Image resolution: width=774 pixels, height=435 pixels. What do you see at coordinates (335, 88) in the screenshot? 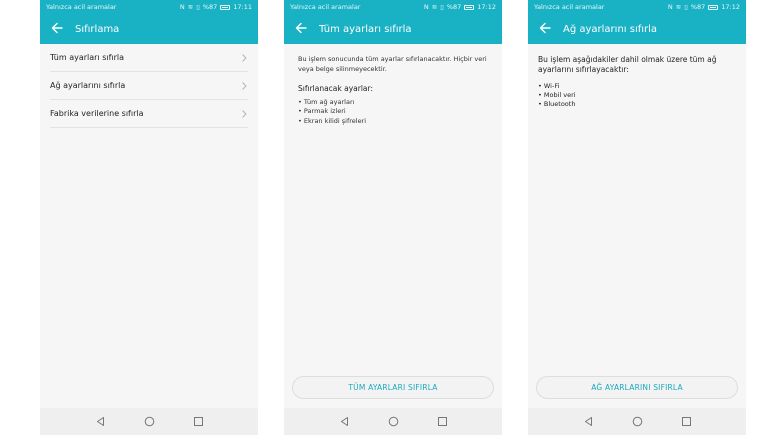
I see `section-title: Sıfırlanacak ayarlar:` at bounding box center [335, 88].